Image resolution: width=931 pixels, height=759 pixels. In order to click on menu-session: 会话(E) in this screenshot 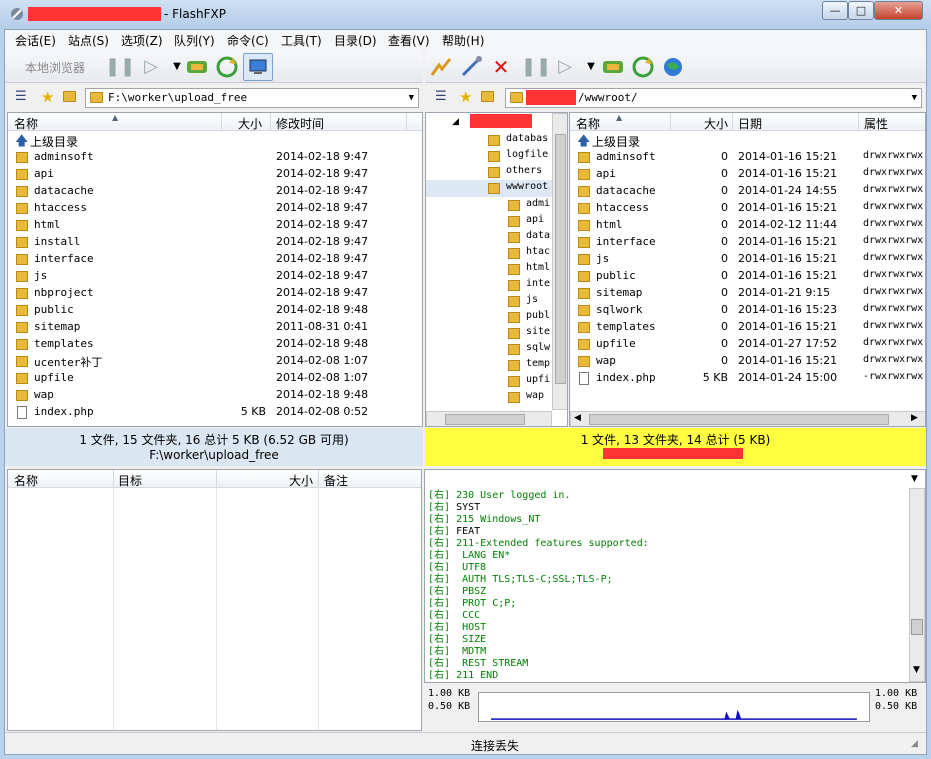, I will do `click(35, 40)`.